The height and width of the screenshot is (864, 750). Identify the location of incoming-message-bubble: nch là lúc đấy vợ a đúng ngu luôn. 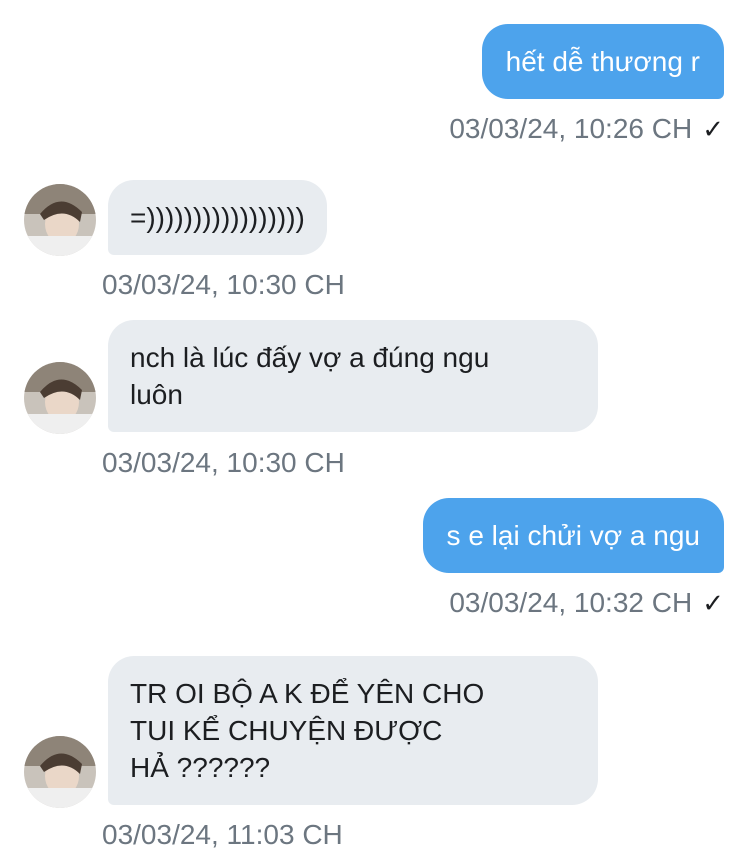
(353, 376).